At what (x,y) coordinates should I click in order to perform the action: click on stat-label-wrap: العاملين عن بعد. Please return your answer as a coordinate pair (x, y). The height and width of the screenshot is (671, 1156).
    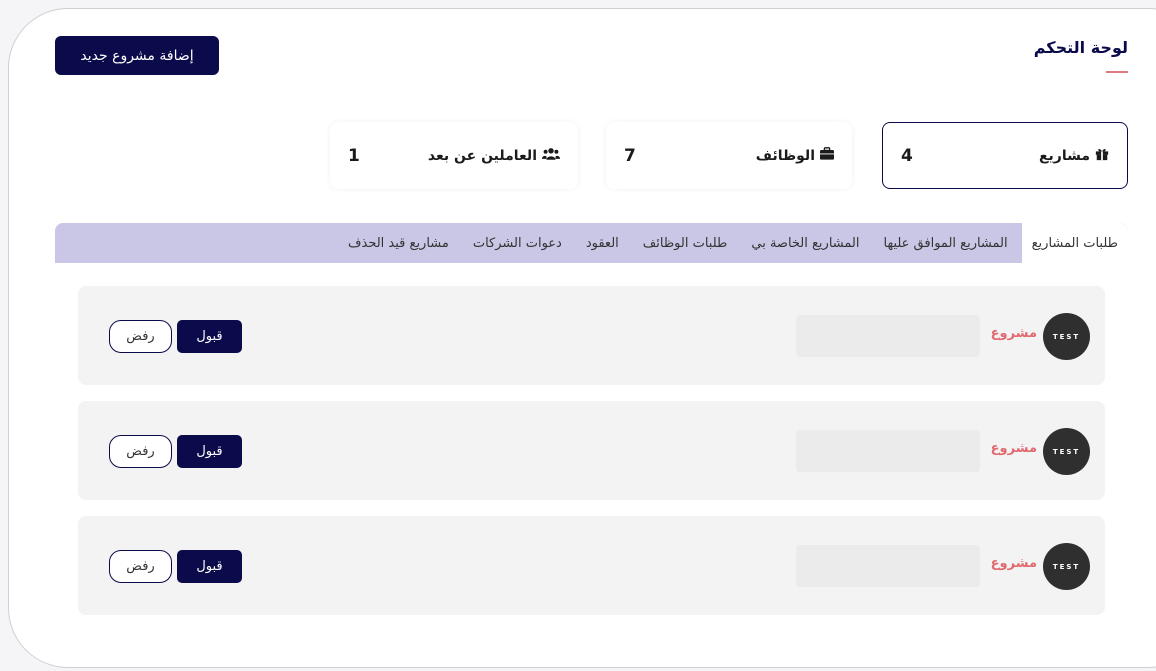
    Looking at the image, I should click on (494, 155).